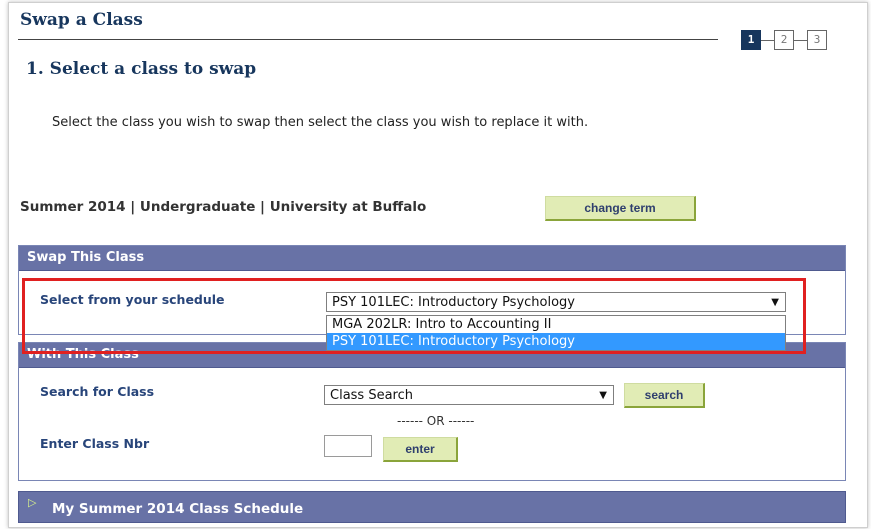  What do you see at coordinates (432, 258) in the screenshot?
I see `swap-this-class-header: Swap This Class` at bounding box center [432, 258].